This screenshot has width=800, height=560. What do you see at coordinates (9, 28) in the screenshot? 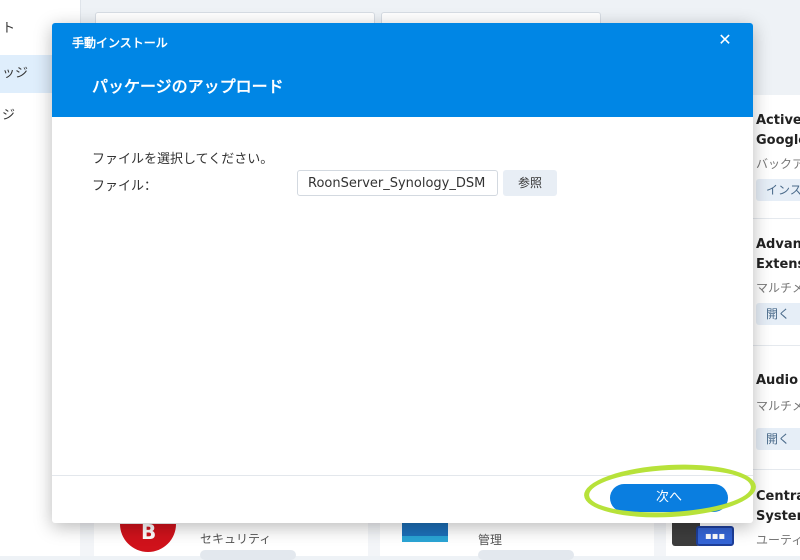
I see `nav-item-label: ト` at bounding box center [9, 28].